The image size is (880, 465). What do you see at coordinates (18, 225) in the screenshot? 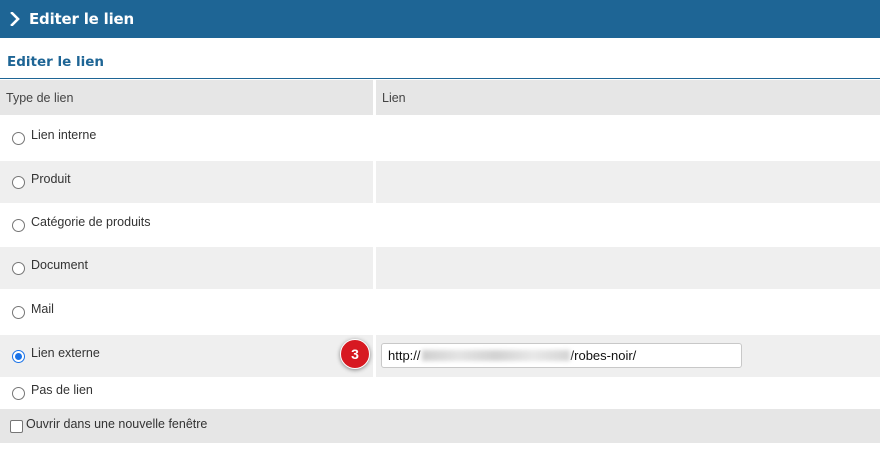
I see `radio-categorie-produits` at bounding box center [18, 225].